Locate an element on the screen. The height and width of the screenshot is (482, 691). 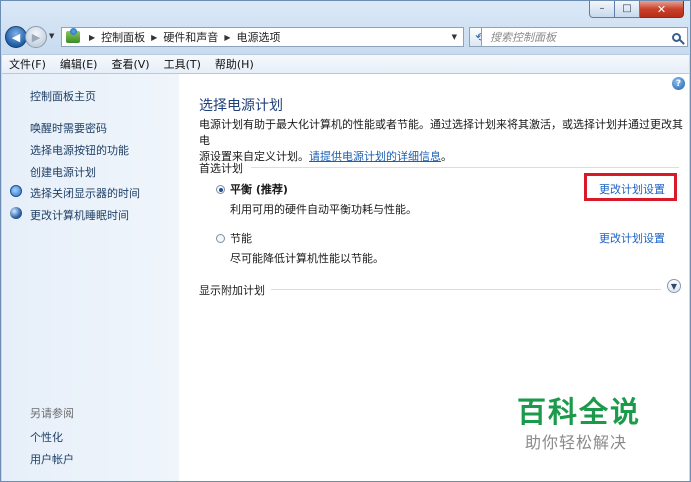
personalization-link: 个性化 is located at coordinates (46, 437).